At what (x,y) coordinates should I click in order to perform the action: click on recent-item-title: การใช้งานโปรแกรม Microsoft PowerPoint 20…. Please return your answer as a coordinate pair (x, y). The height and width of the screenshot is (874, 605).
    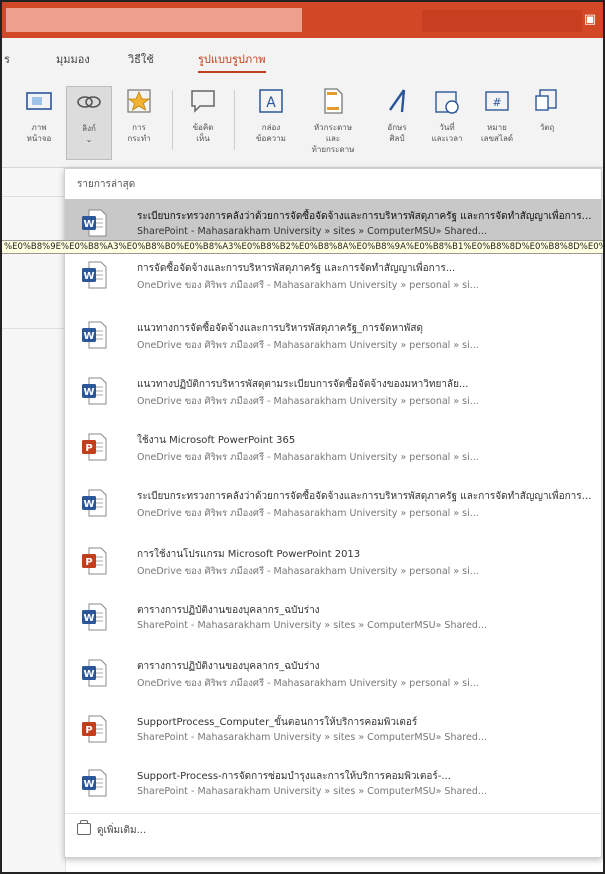
    Looking at the image, I should click on (249, 554).